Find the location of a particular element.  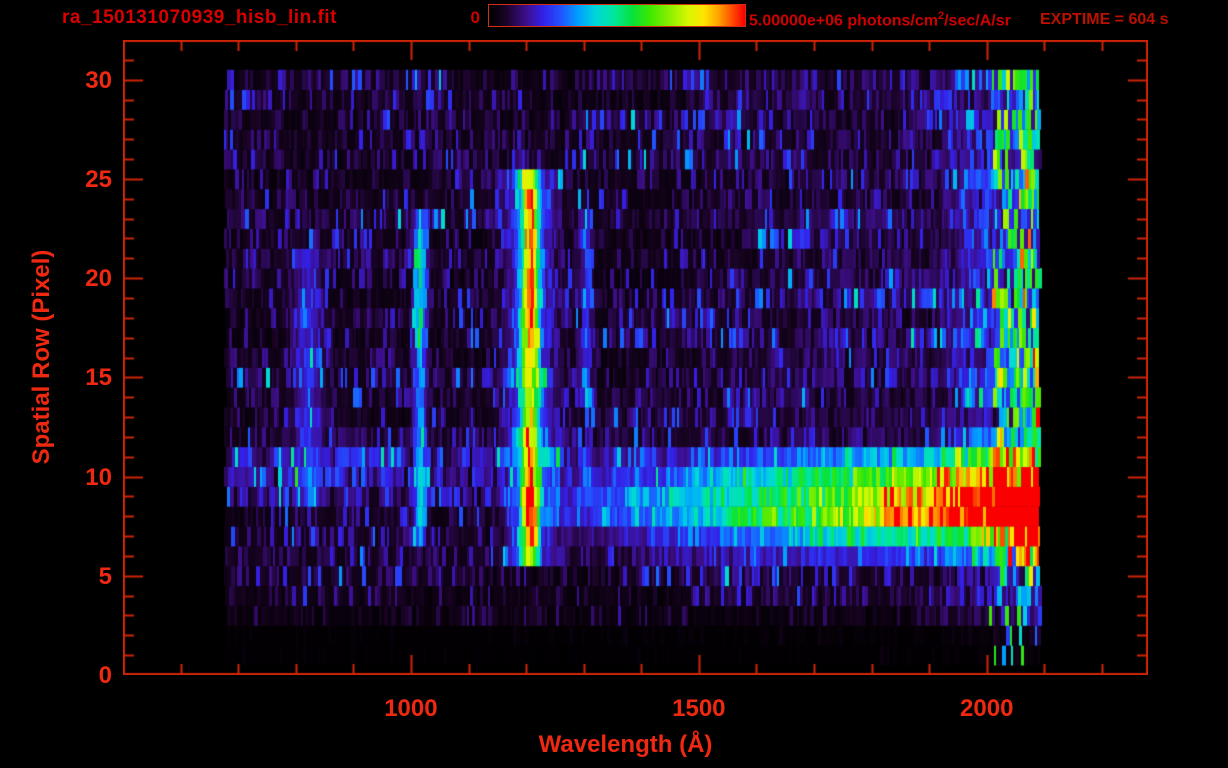

colorbar-gradient is located at coordinates (617, 15).